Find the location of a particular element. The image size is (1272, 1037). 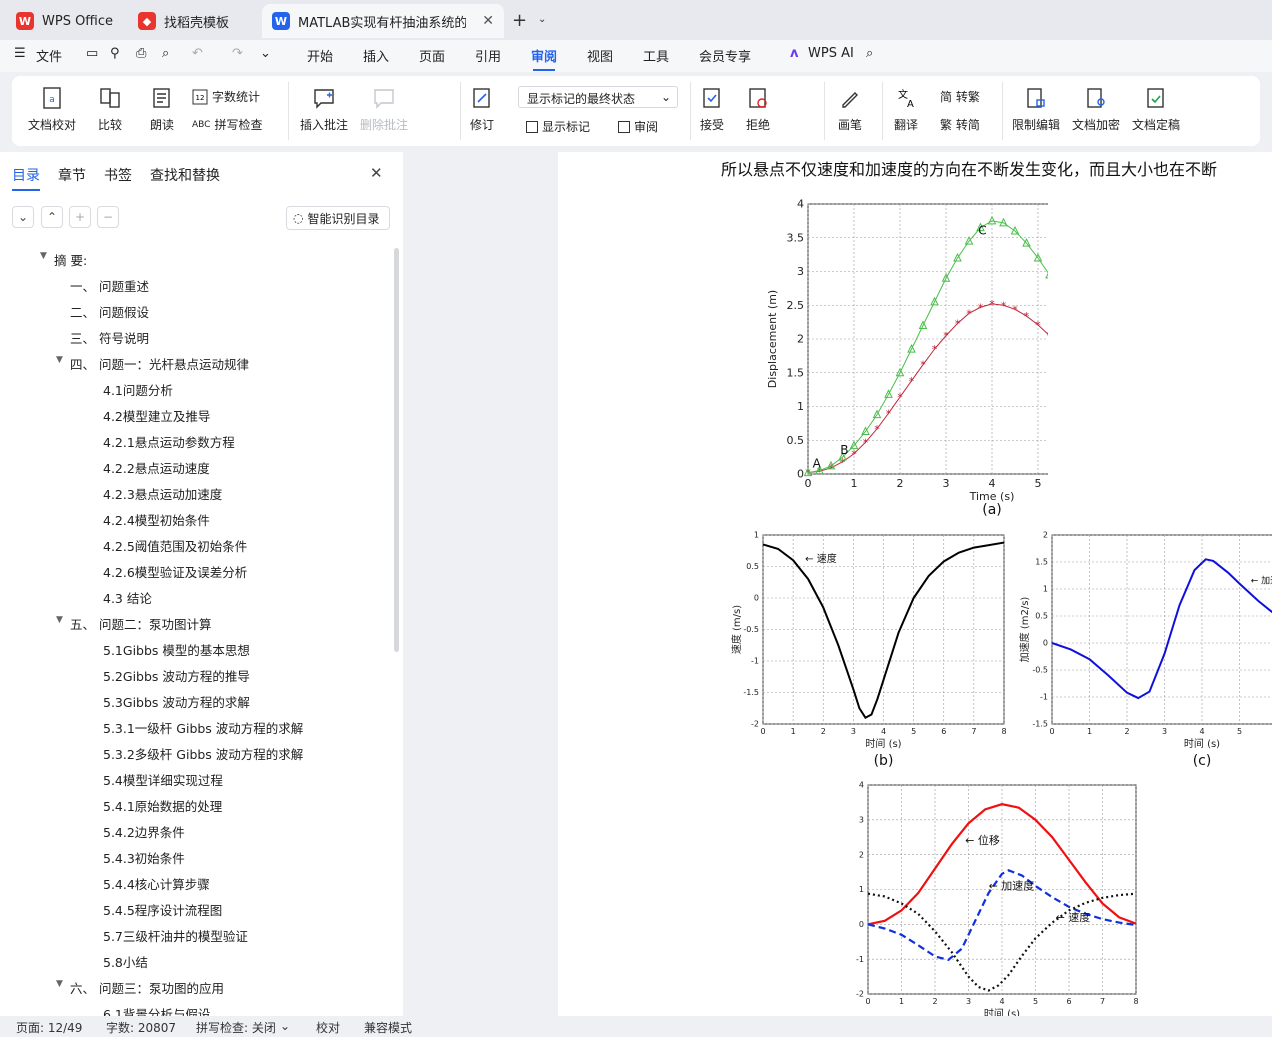

toc-item: 5.8小结 is located at coordinates (125, 961).